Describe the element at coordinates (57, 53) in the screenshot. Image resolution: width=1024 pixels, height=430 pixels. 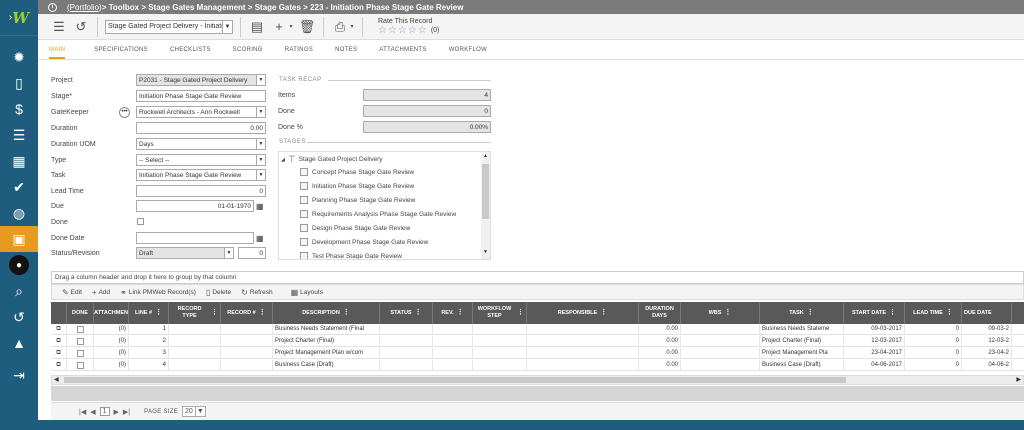
I see `tab-main: MAIN` at that location.